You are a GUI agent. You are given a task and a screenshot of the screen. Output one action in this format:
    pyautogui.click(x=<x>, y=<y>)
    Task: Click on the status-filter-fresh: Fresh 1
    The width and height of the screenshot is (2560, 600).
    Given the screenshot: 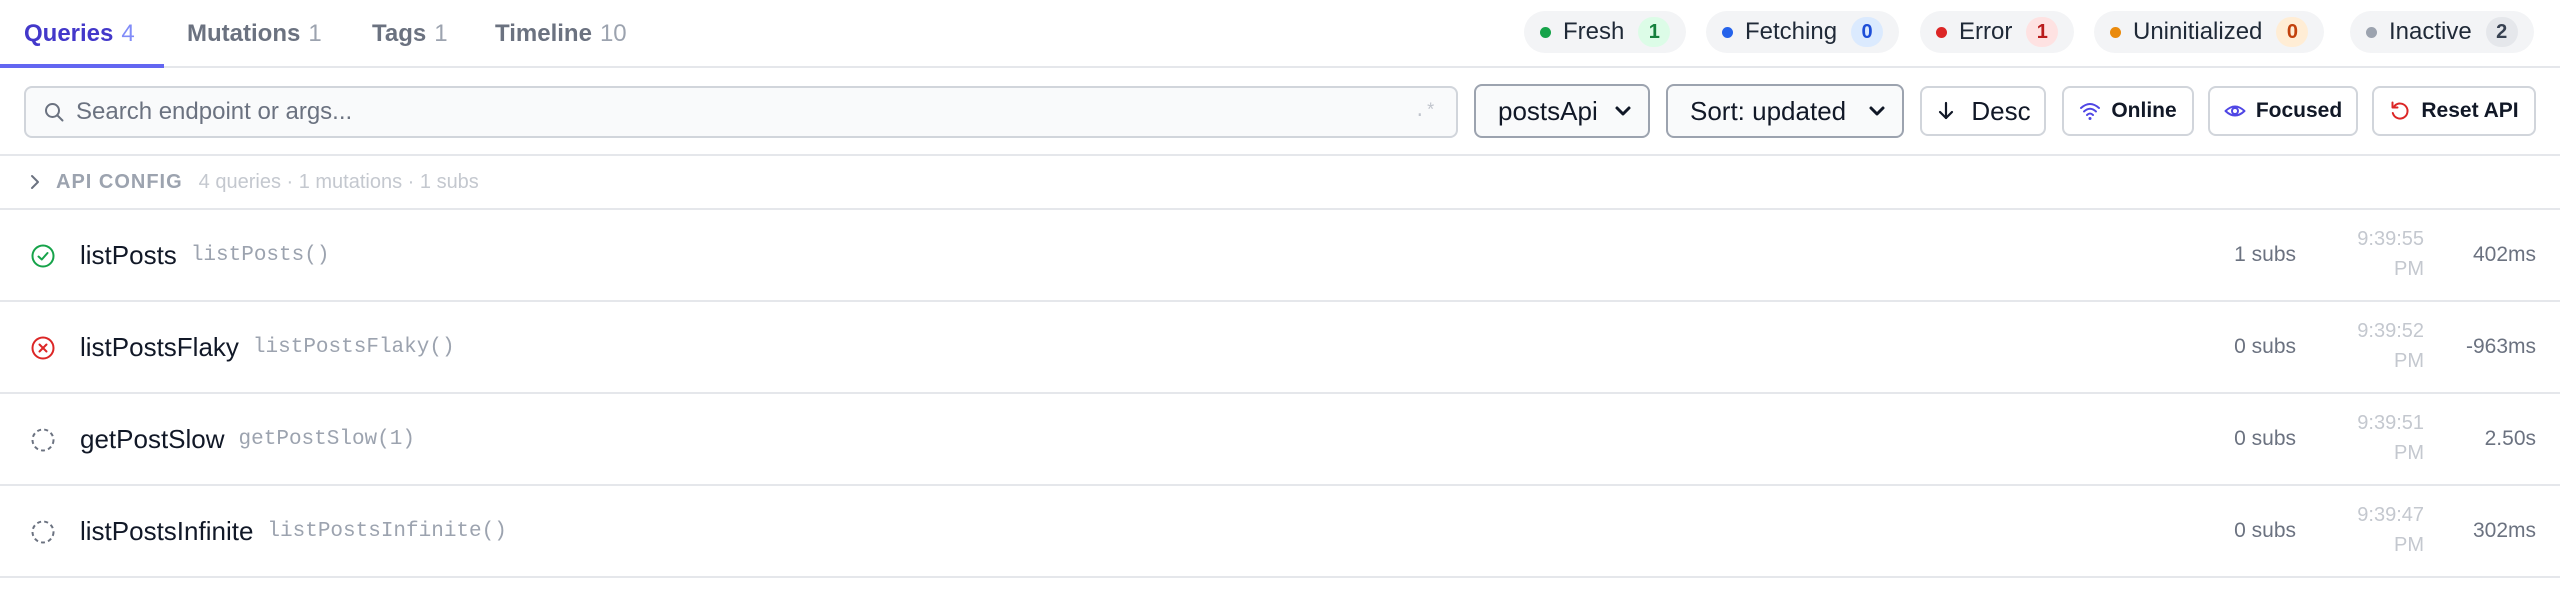 What is the action you would take?
    pyautogui.click(x=1605, y=32)
    